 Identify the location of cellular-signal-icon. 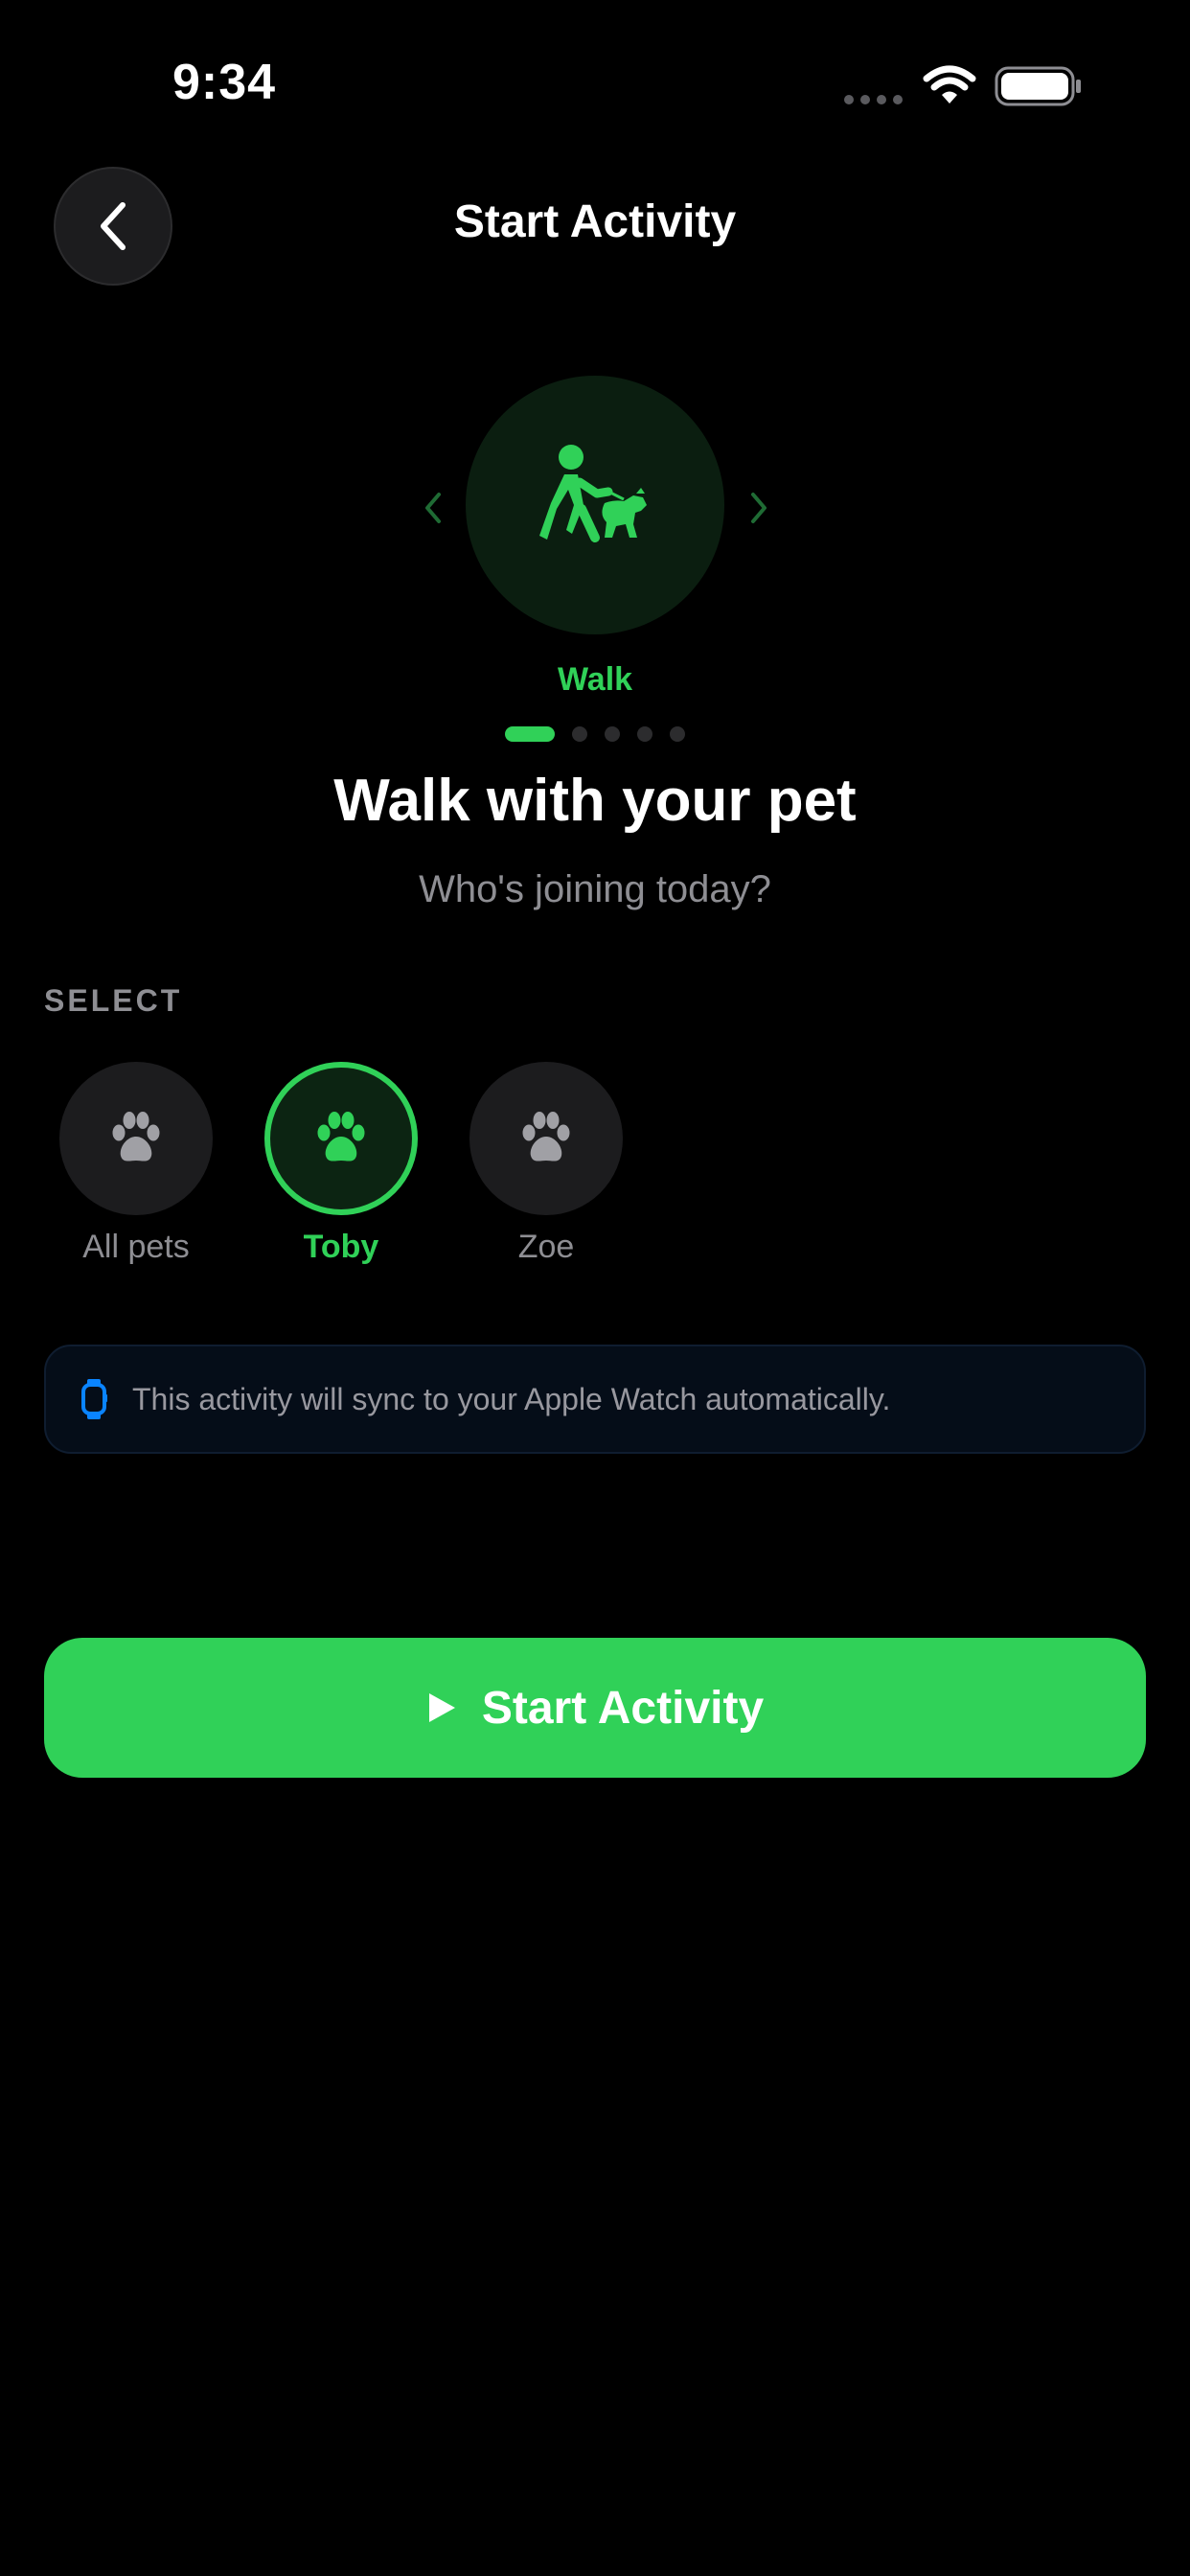
(873, 99).